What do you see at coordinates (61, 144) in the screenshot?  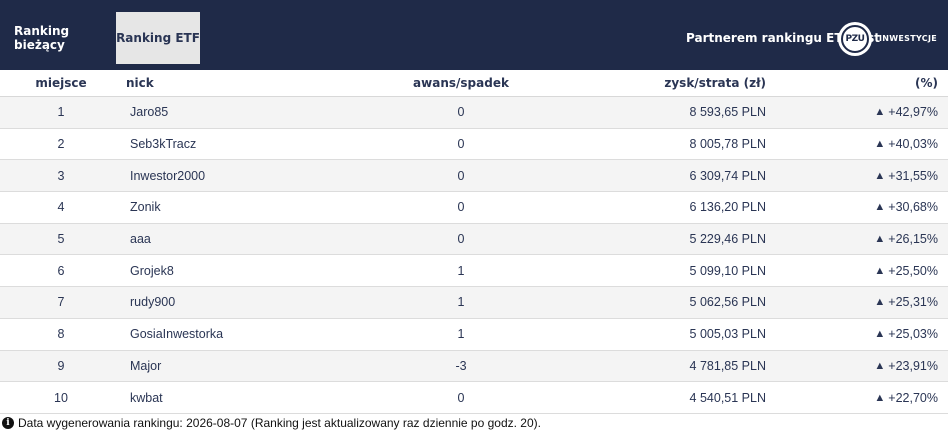 I see `row-place: 2` at bounding box center [61, 144].